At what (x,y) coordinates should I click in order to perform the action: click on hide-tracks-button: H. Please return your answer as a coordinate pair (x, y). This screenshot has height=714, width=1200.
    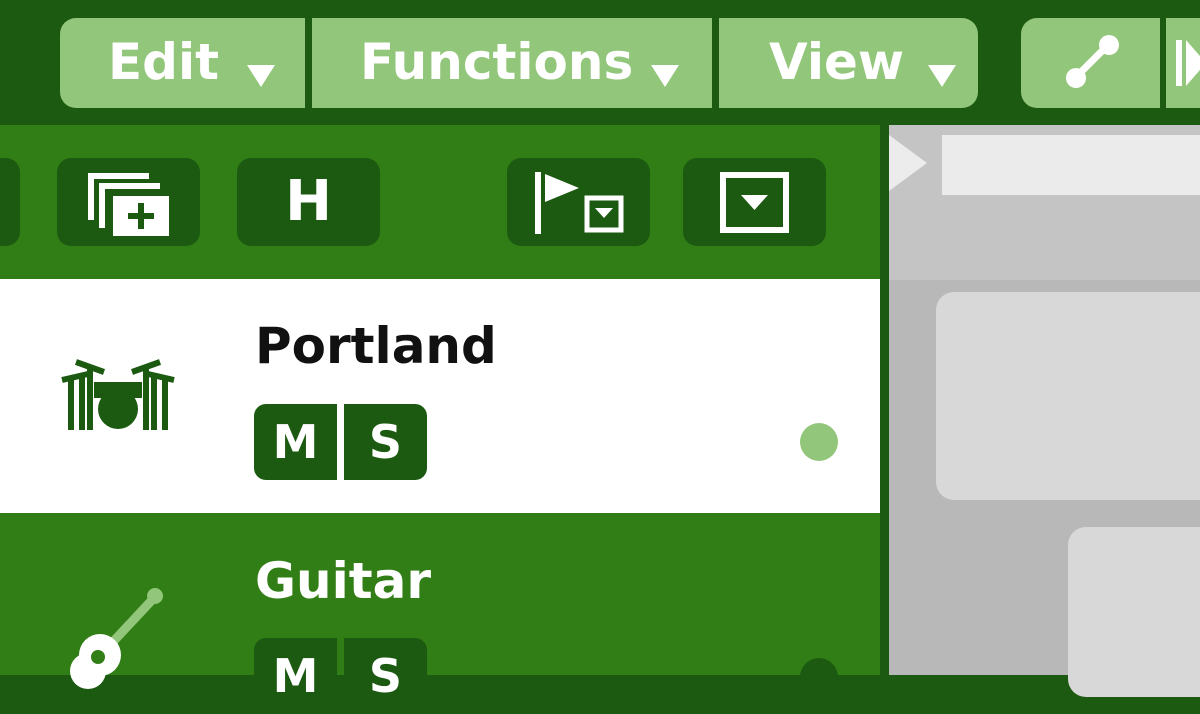
    Looking at the image, I should click on (308, 202).